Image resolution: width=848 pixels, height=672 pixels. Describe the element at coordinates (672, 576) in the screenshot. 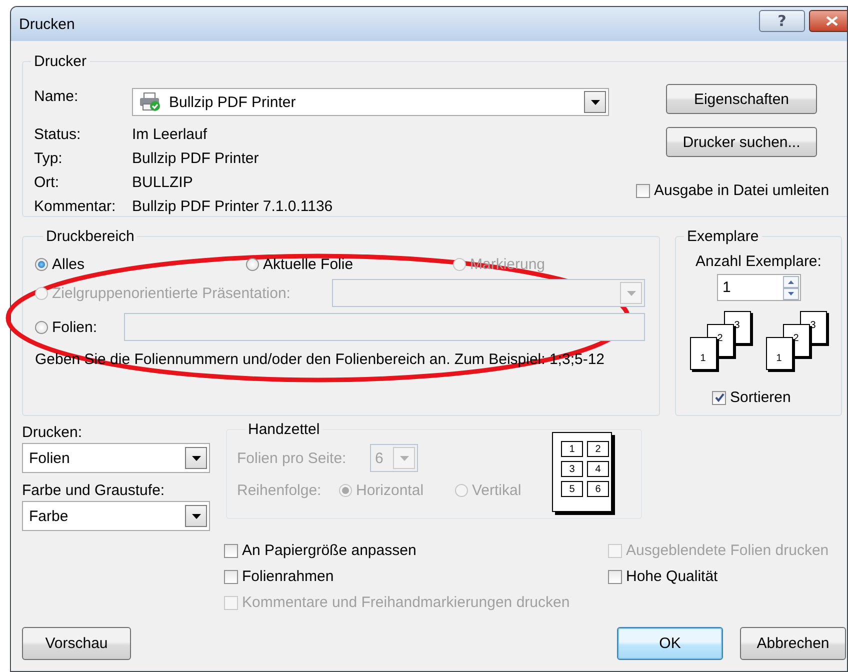

I see `checkbox-label: Hohe Qualität` at that location.